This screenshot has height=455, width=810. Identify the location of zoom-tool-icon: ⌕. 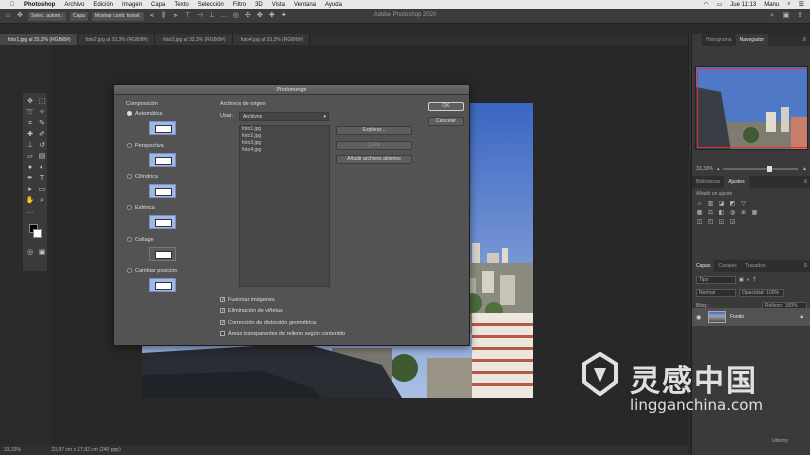
(42, 200).